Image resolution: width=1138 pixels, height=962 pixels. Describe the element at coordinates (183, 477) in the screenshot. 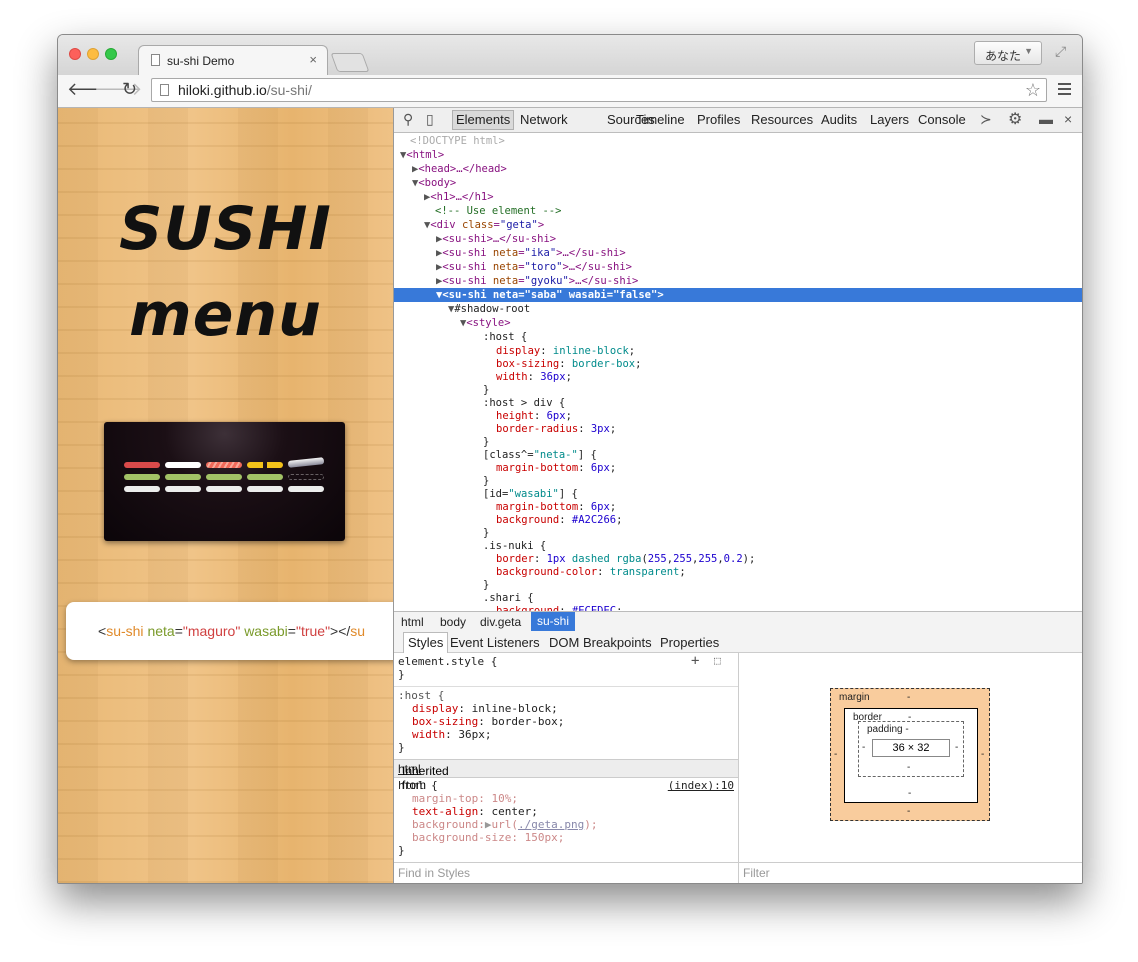

I see `sushi-ika` at that location.